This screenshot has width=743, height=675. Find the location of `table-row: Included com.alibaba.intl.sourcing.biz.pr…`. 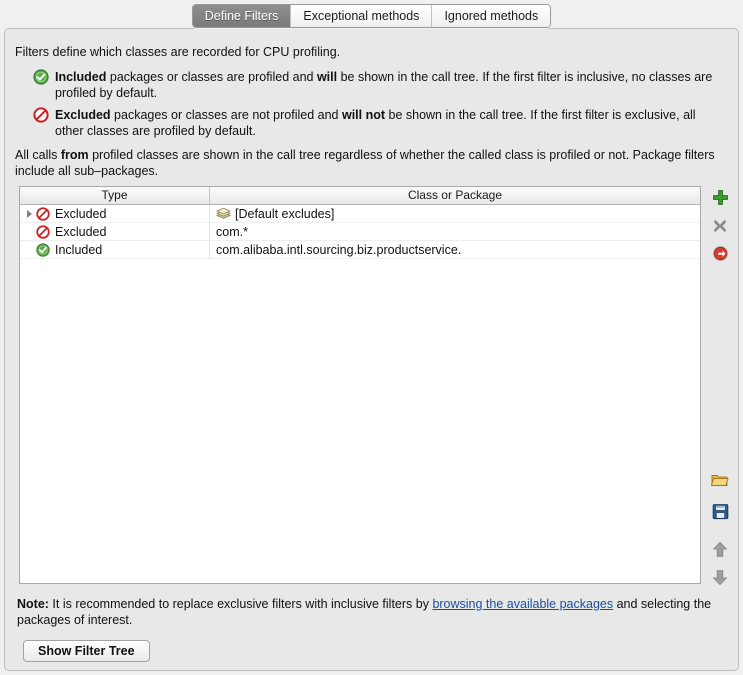

table-row: Included com.alibaba.intl.sourcing.biz.pr… is located at coordinates (360, 249).